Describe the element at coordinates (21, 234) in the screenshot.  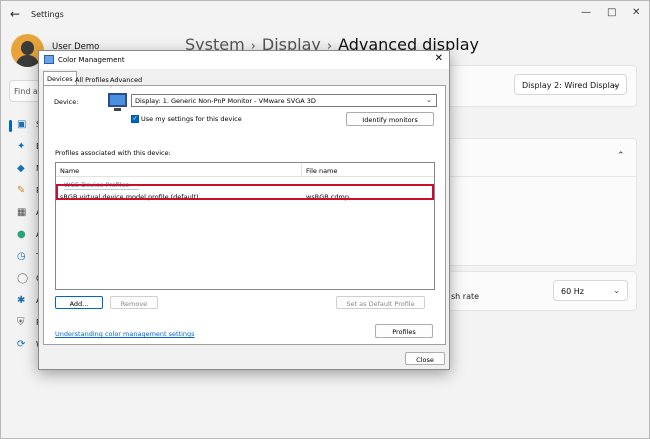
I see `accounts-icon: ●` at that location.